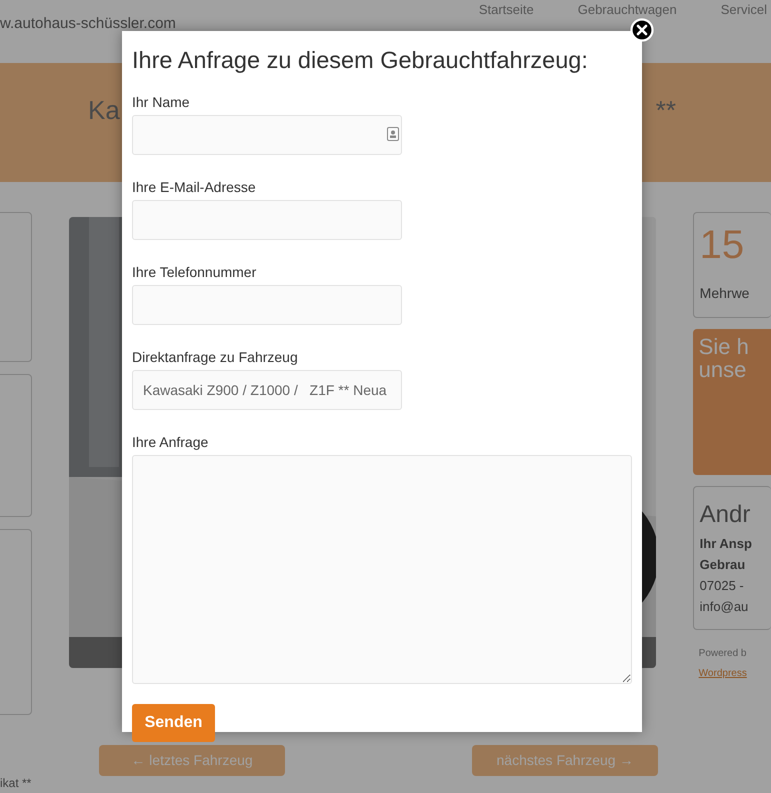 This screenshot has width=771, height=793. What do you see at coordinates (627, 10) in the screenshot?
I see `nav-link: Gebrauchtwagen` at bounding box center [627, 10].